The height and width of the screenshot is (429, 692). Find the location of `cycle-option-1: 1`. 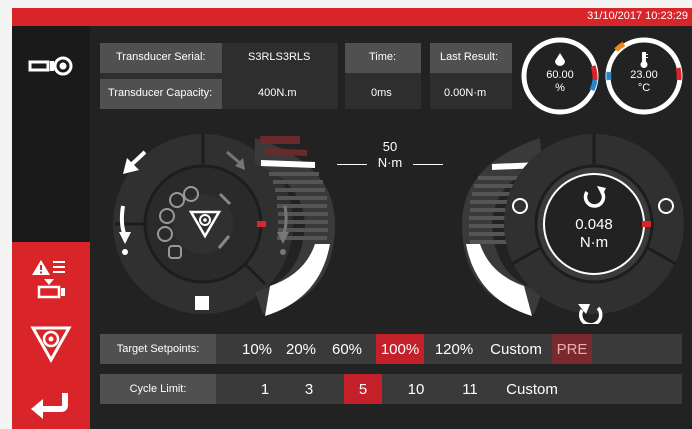

cycle-option-1: 1 is located at coordinates (265, 389).